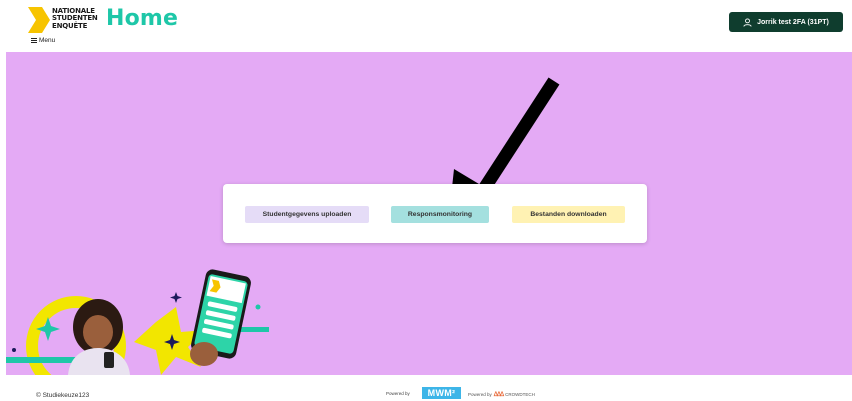  I want to click on copyright-text: © Studiekeuze123, so click(63, 395).